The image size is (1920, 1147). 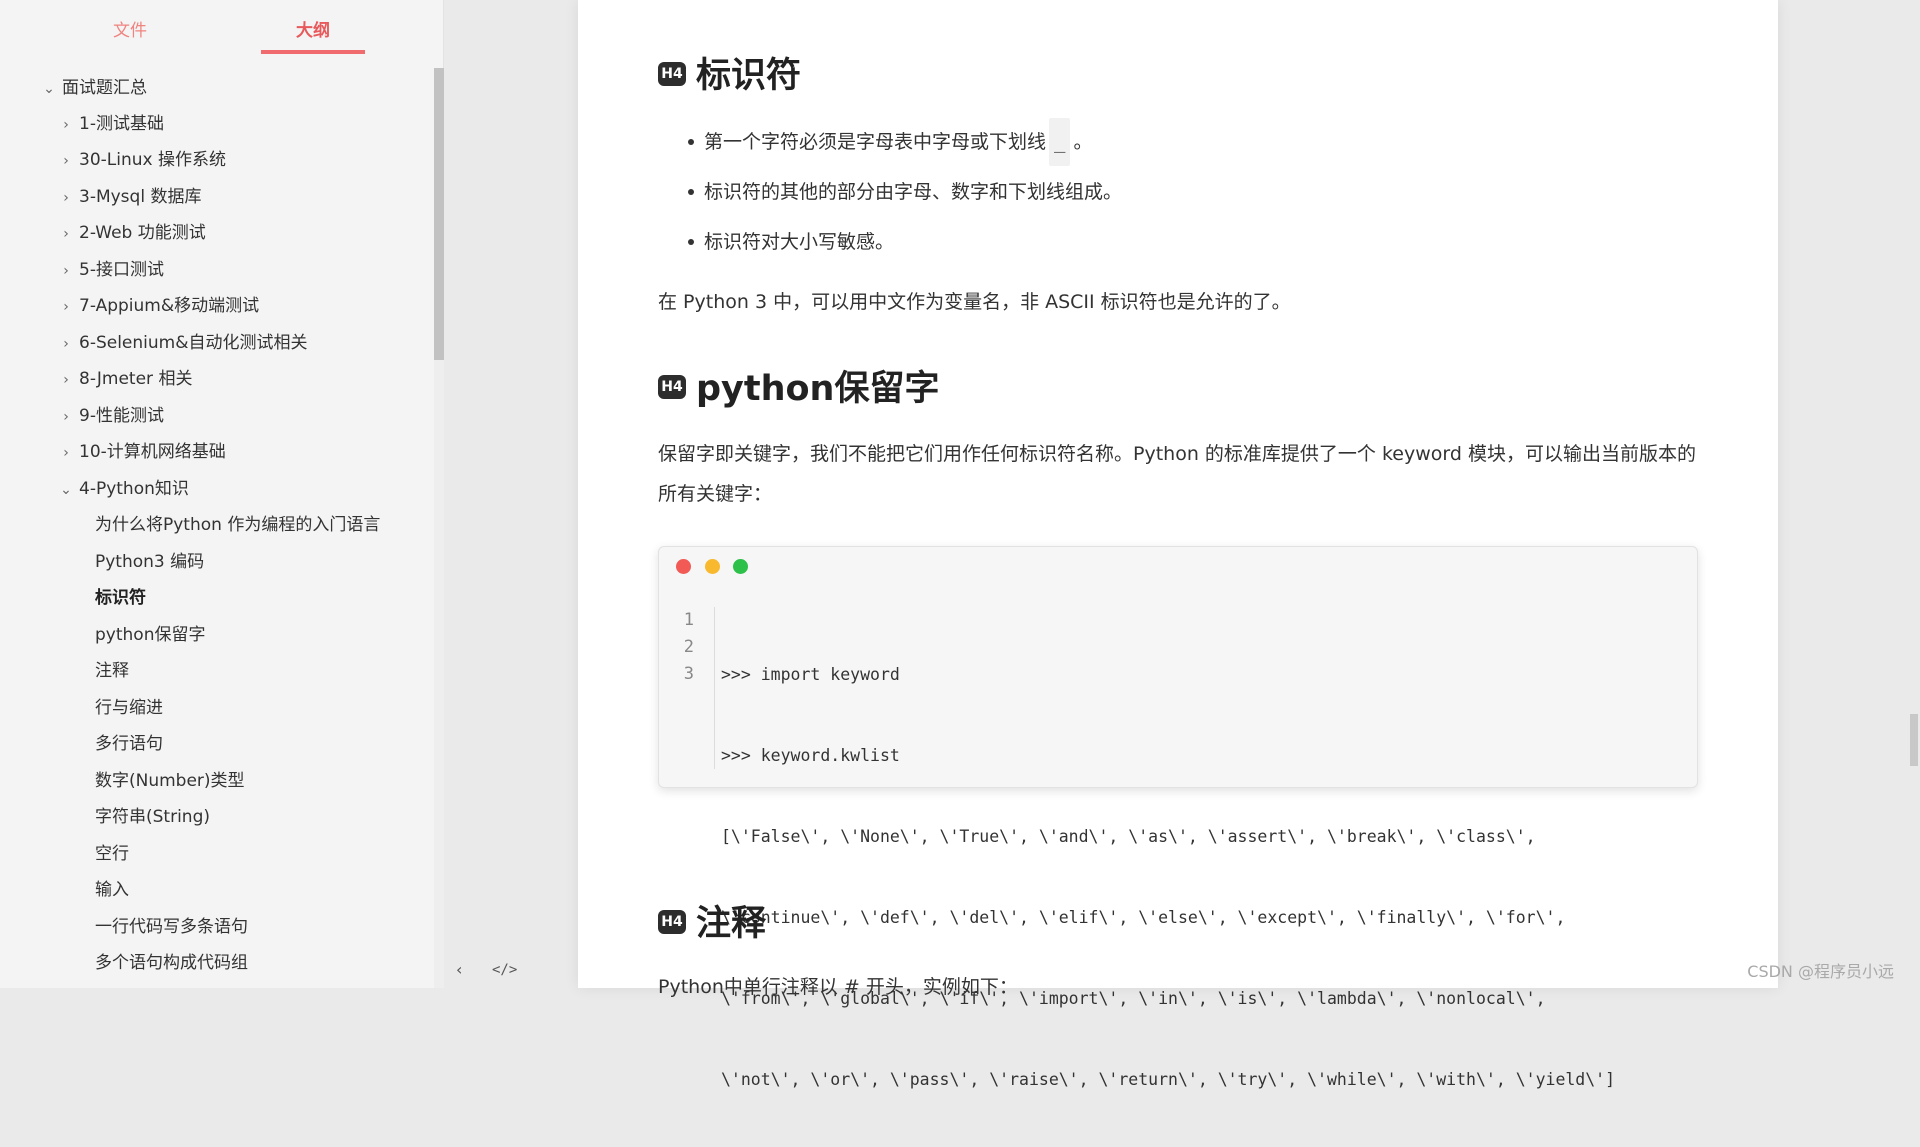 I want to click on outline-item-label: 为什么将Python 作为编程的入门语言, so click(x=238, y=525).